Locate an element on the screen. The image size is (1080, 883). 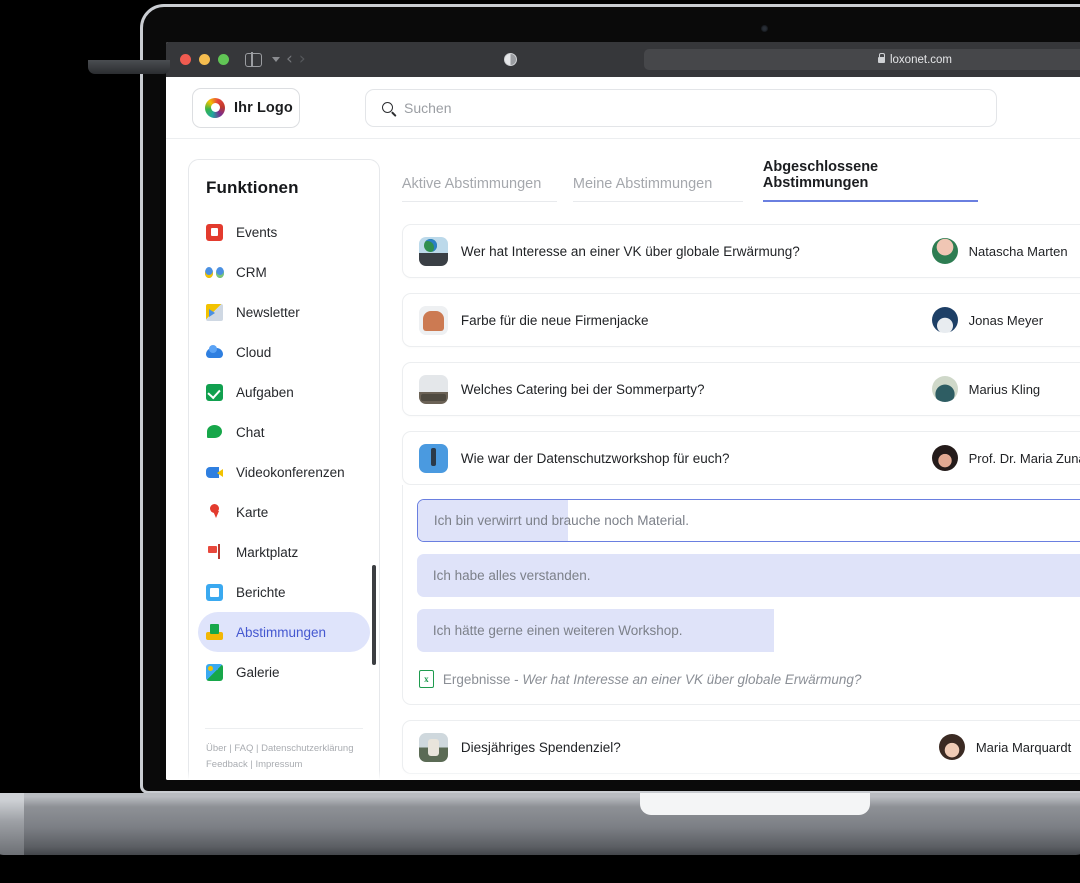
brand-ring-icon is located at coordinates (215, 107).